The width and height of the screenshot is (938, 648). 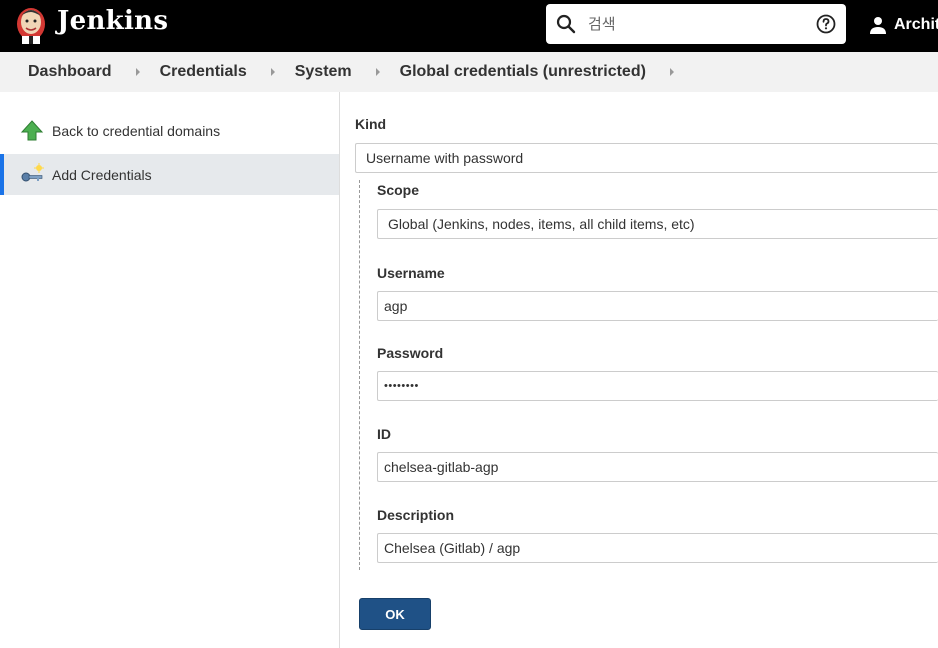 I want to click on up-arrow-icon, so click(x=32, y=129).